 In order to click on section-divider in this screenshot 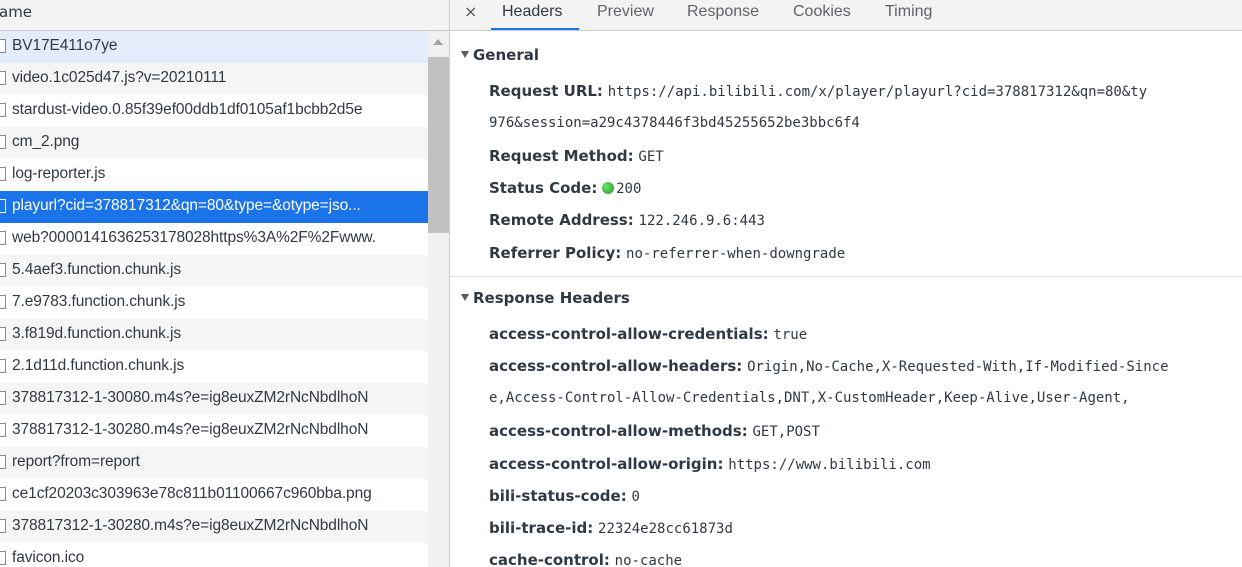, I will do `click(846, 276)`.